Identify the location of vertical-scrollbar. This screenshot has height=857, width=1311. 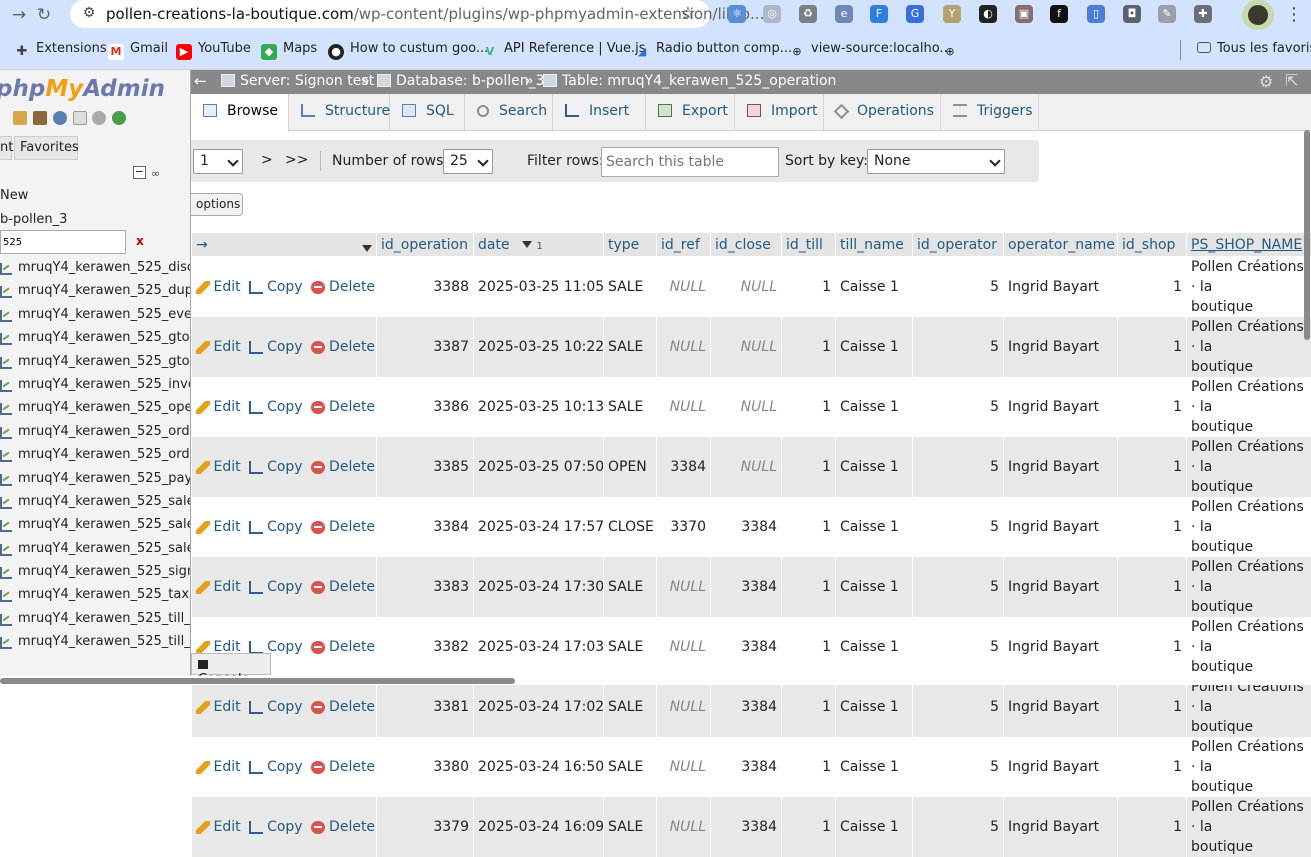
(1306, 408).